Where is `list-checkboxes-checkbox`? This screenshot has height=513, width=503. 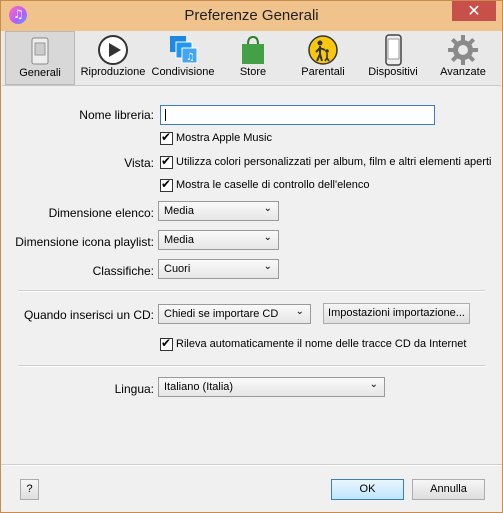
list-checkboxes-checkbox is located at coordinates (166, 184).